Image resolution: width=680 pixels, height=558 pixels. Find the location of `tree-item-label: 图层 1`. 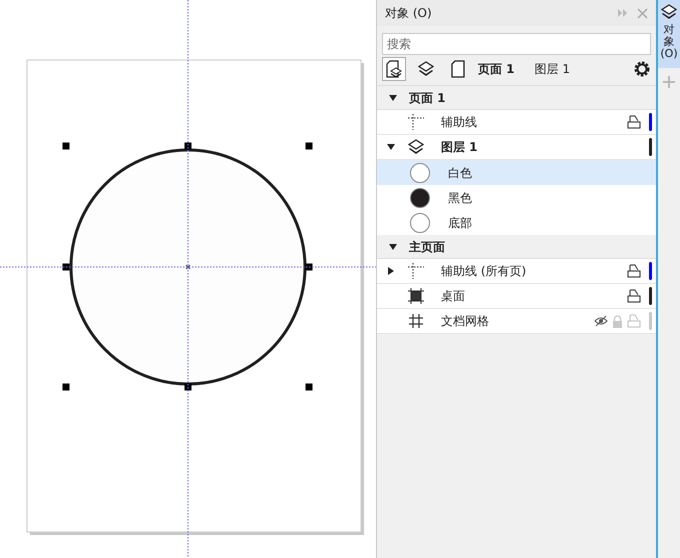

tree-item-label: 图层 1 is located at coordinates (459, 147).